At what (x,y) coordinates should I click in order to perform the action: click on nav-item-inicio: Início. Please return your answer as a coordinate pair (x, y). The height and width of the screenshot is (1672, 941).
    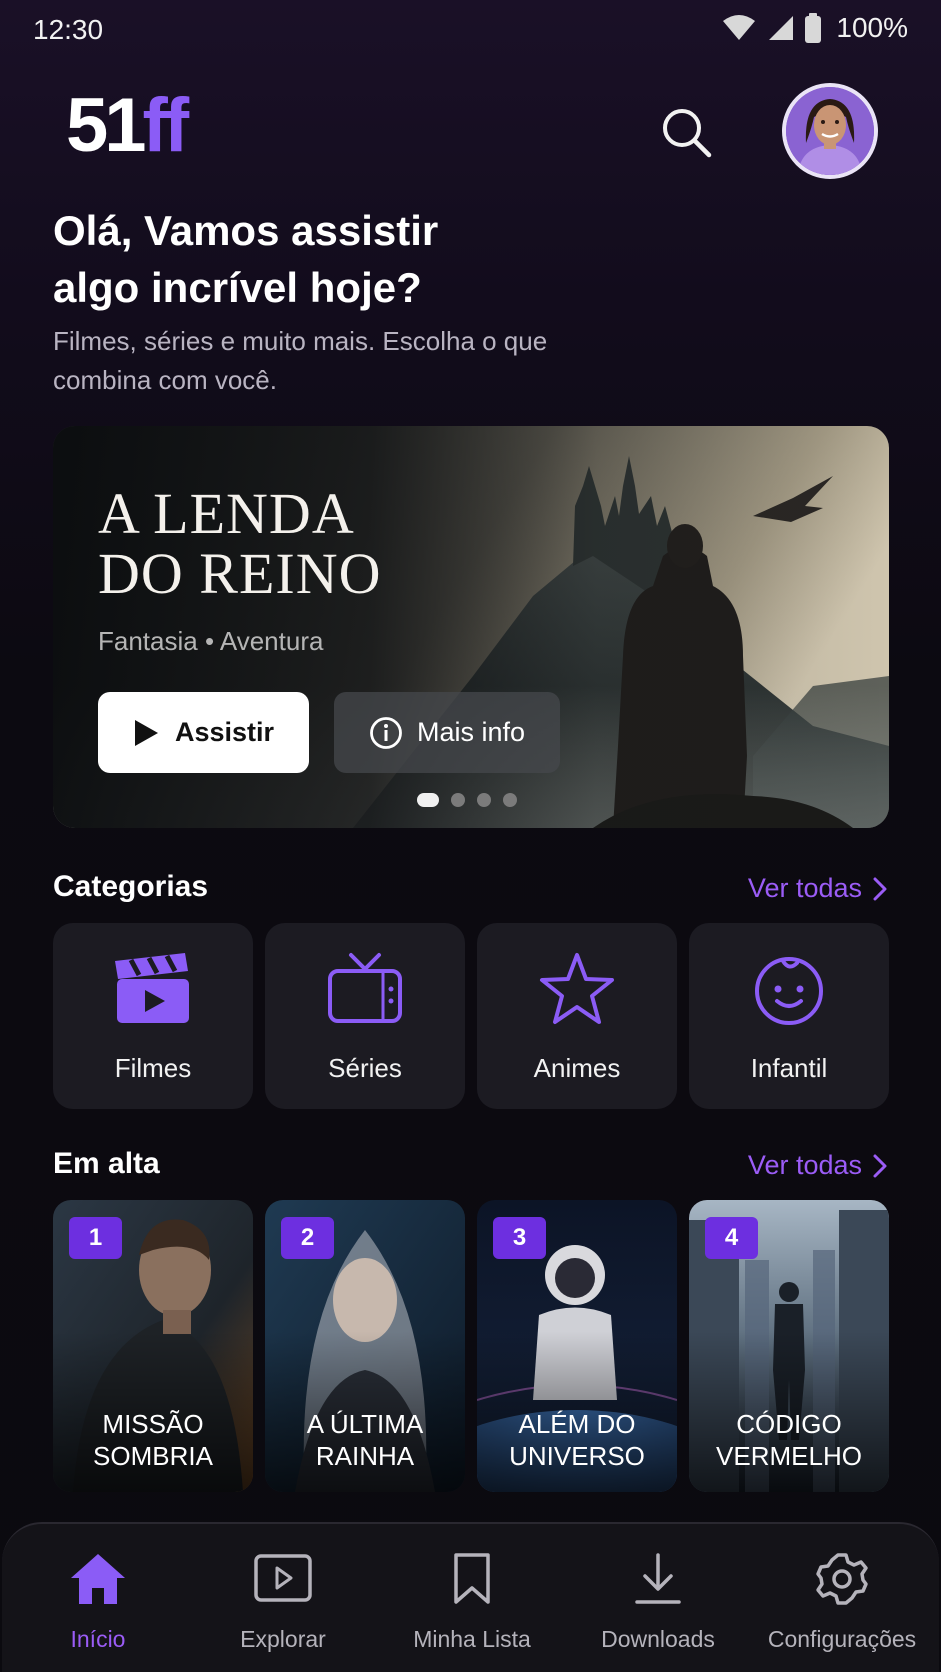
    Looking at the image, I should click on (98, 1607).